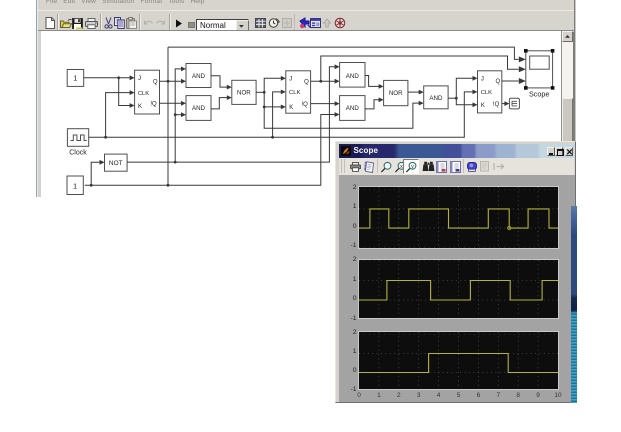 This screenshot has height=432, width=621. What do you see at coordinates (412, 167) in the screenshot?
I see `svg-text: y` at bounding box center [412, 167].